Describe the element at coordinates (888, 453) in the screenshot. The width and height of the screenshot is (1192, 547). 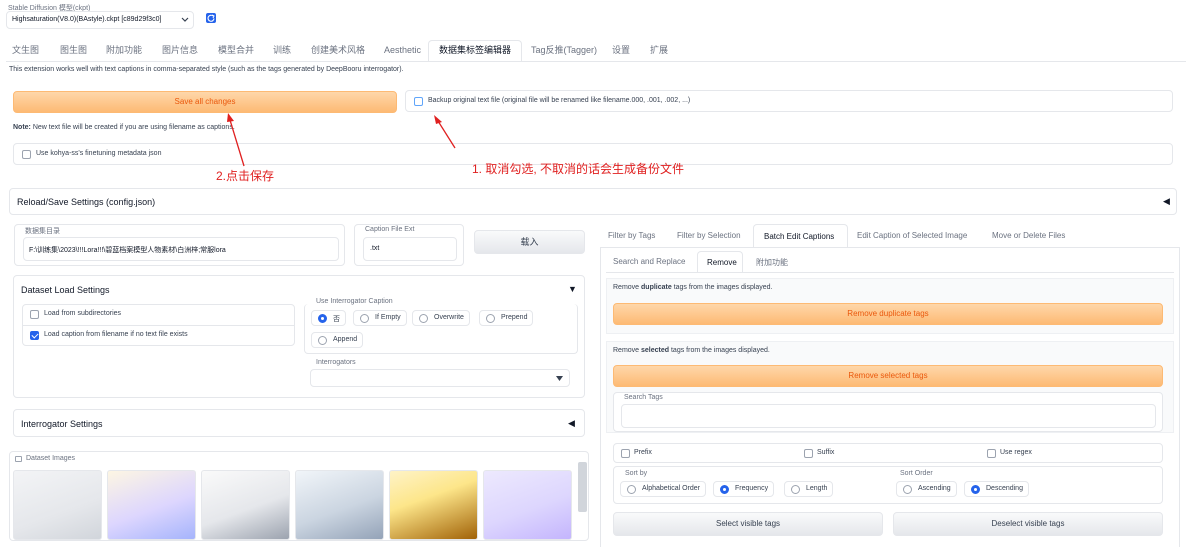
I see `search-options-row: Prefix Suffix Use regex` at that location.